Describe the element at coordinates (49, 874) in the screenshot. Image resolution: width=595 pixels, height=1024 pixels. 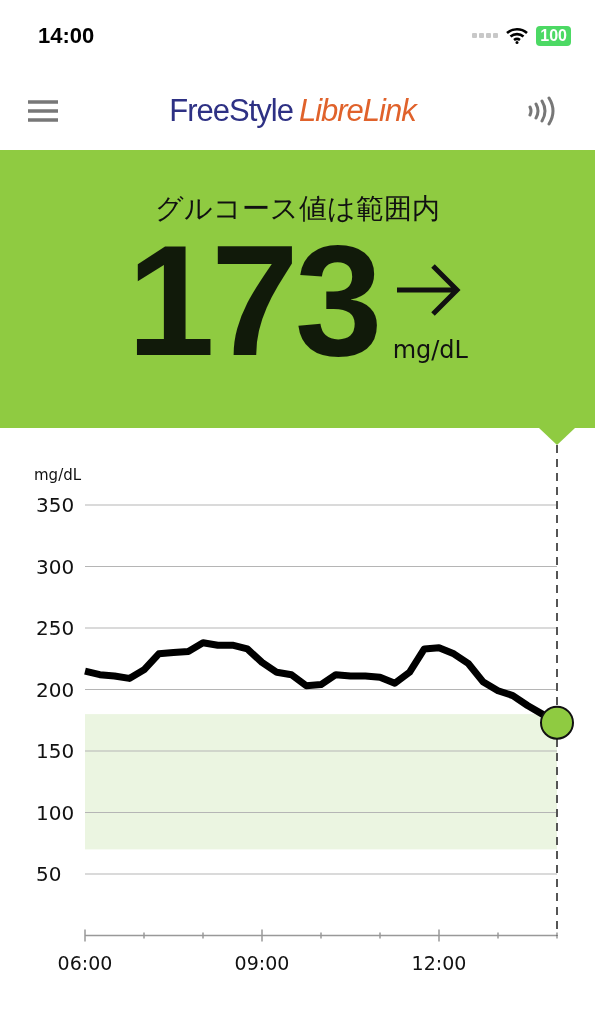
I see `y-tick-label: 50` at that location.